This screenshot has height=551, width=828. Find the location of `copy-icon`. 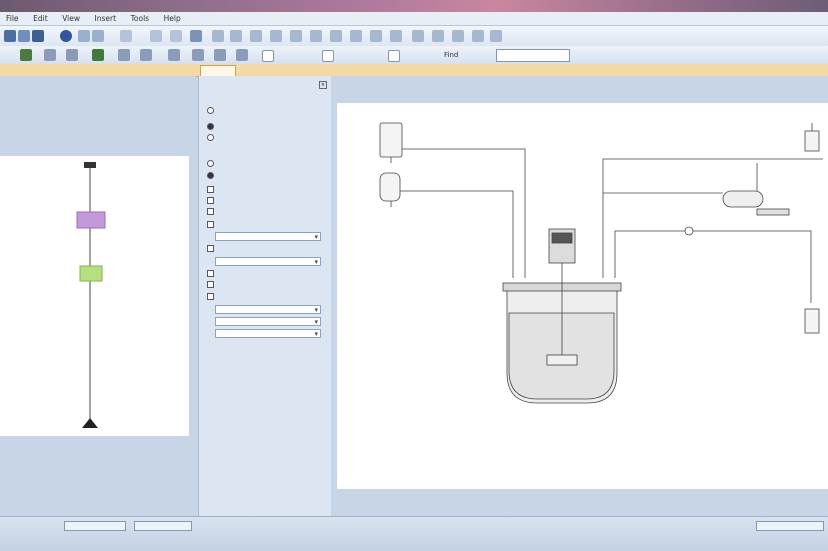

copy-icon is located at coordinates (156, 36).